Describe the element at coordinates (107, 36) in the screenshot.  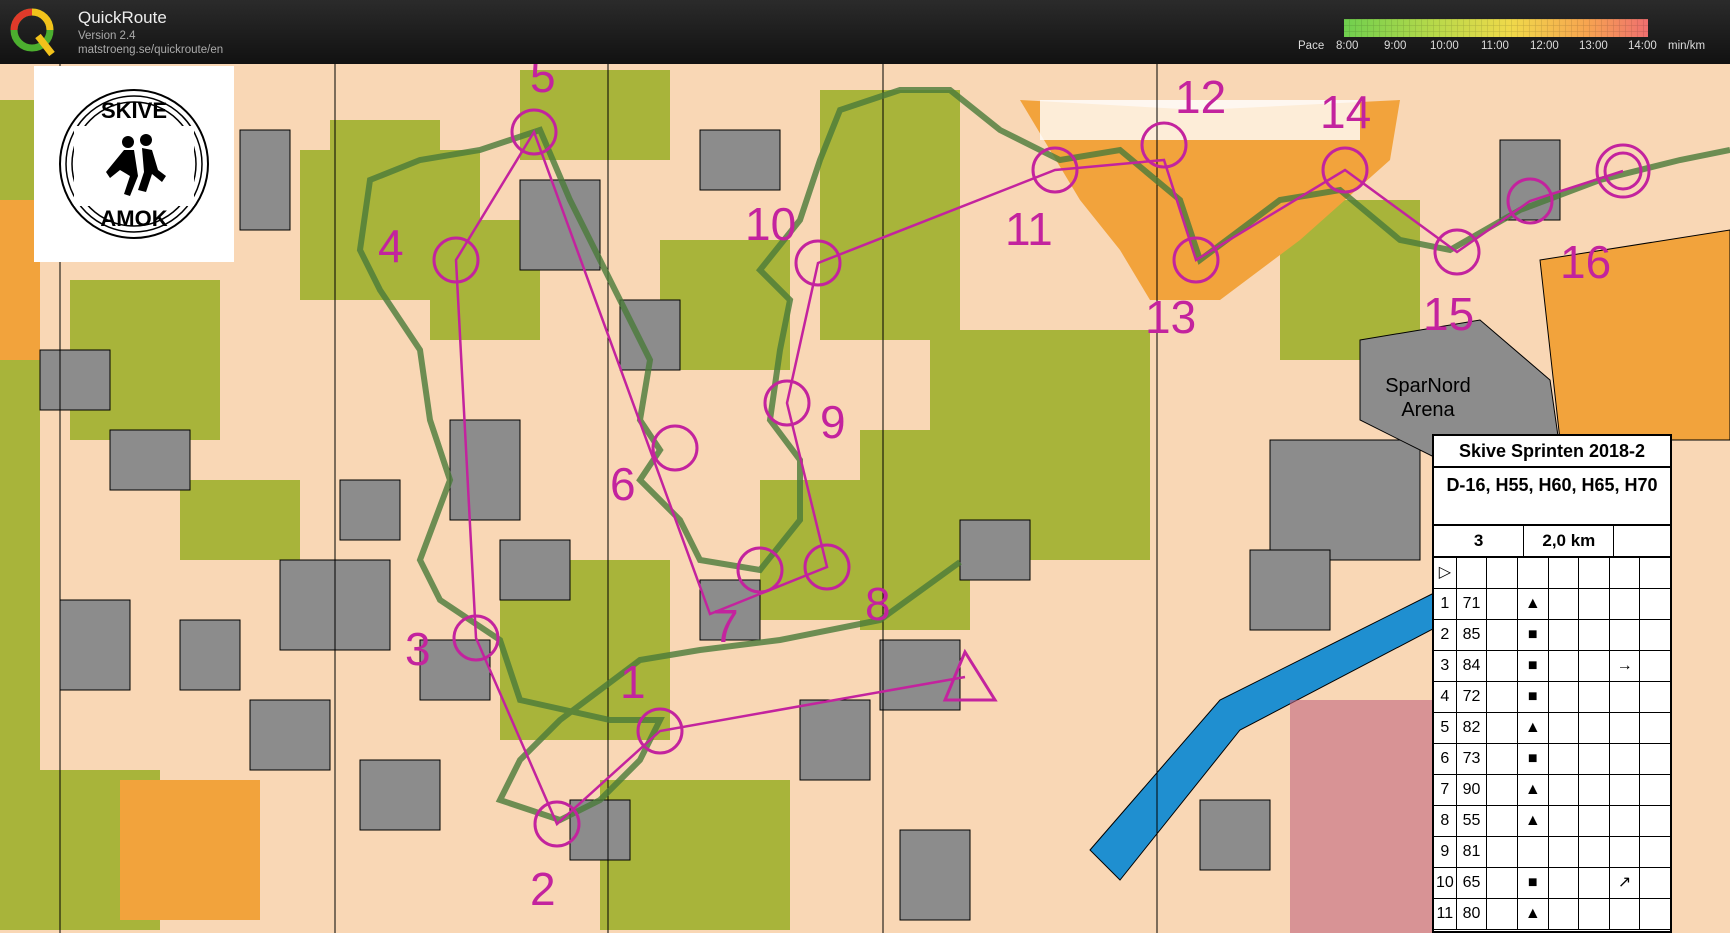
I see `app-version: Version 2.4` at that location.